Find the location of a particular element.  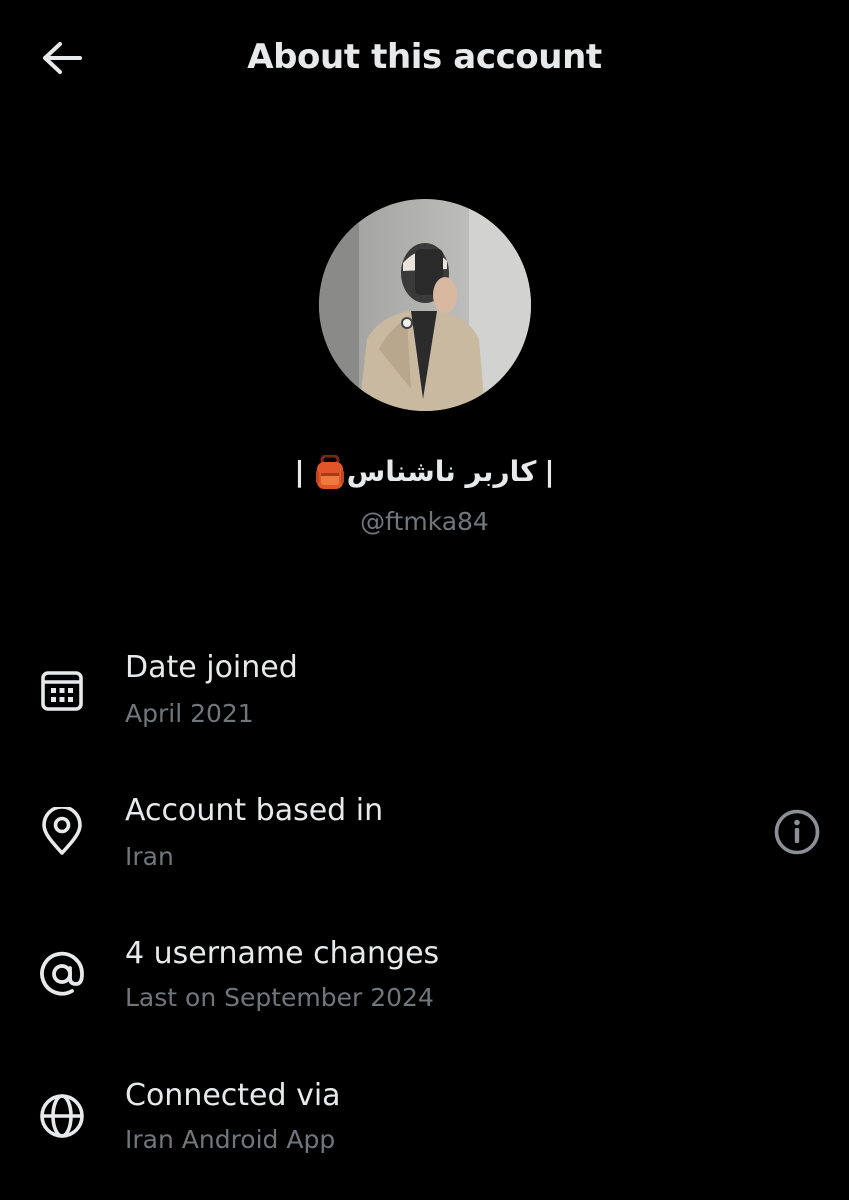

avatar is located at coordinates (425, 305).